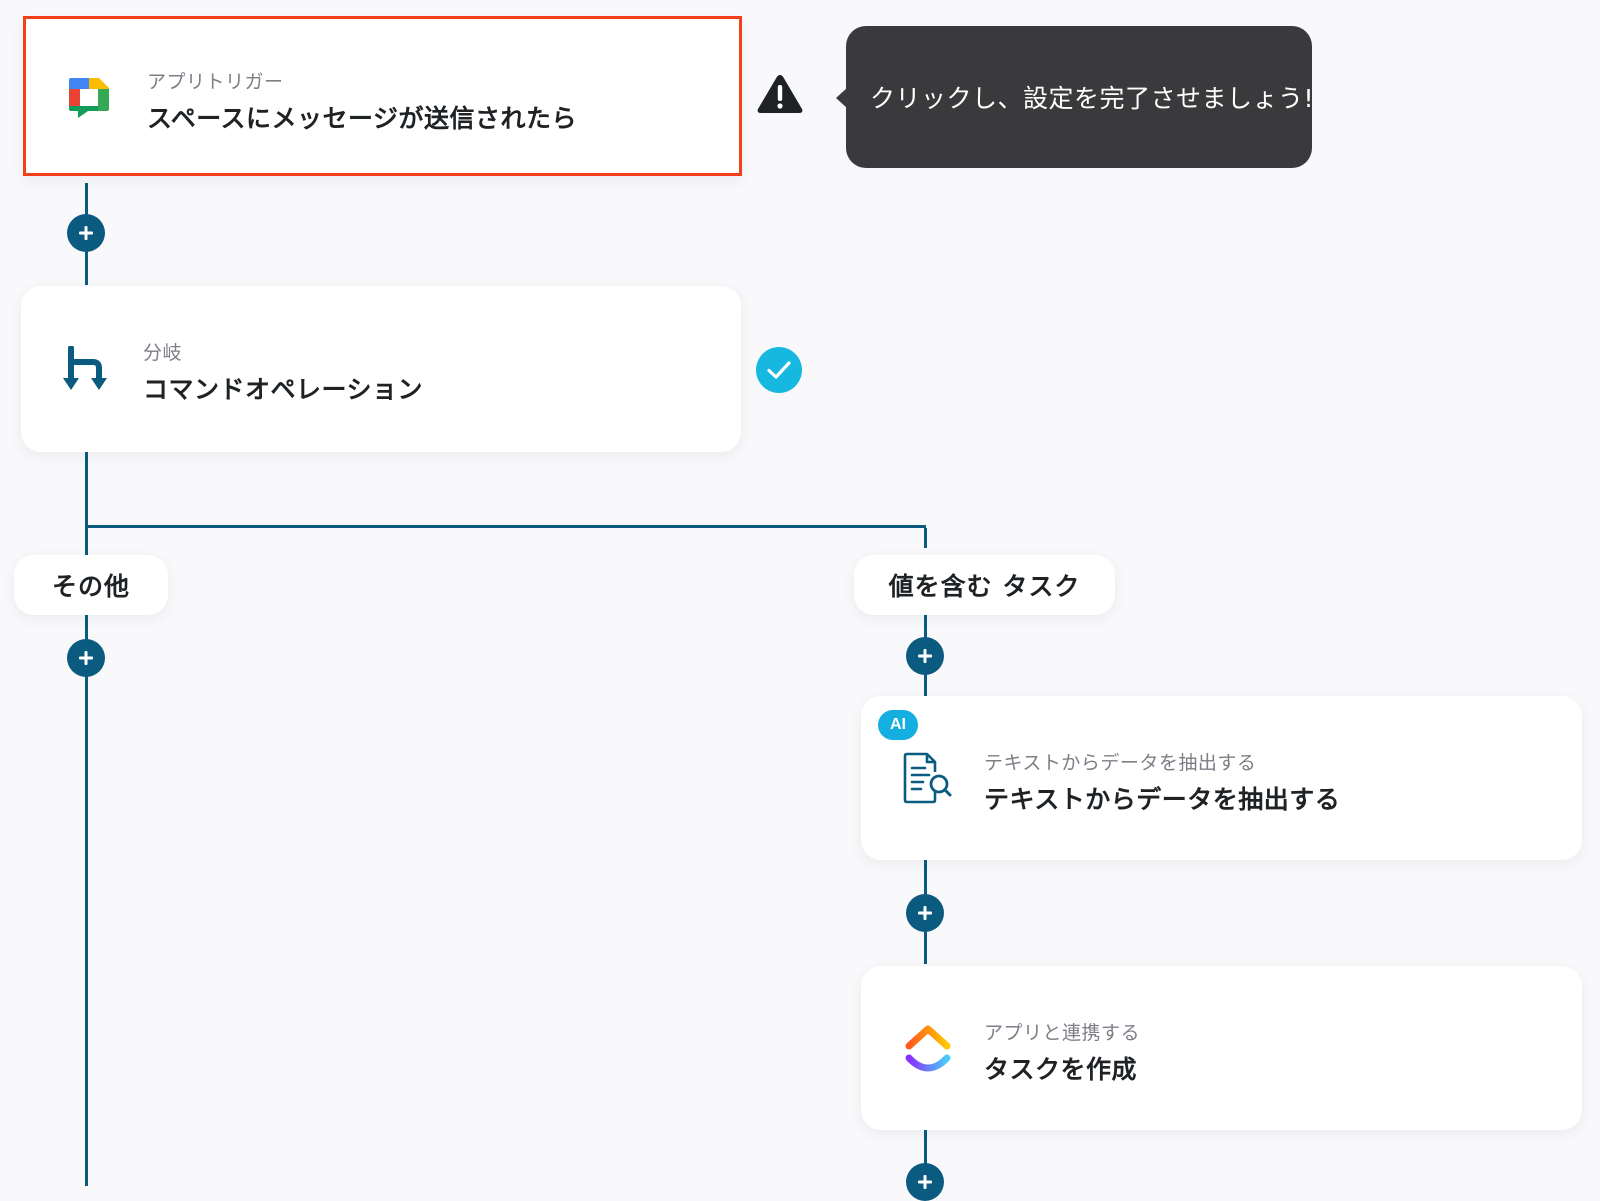 The width and height of the screenshot is (1600, 1201). Describe the element at coordinates (382, 96) in the screenshot. I see `trigger-step-card: アプリトリガー スペースにメッセージが送信されたら` at that location.